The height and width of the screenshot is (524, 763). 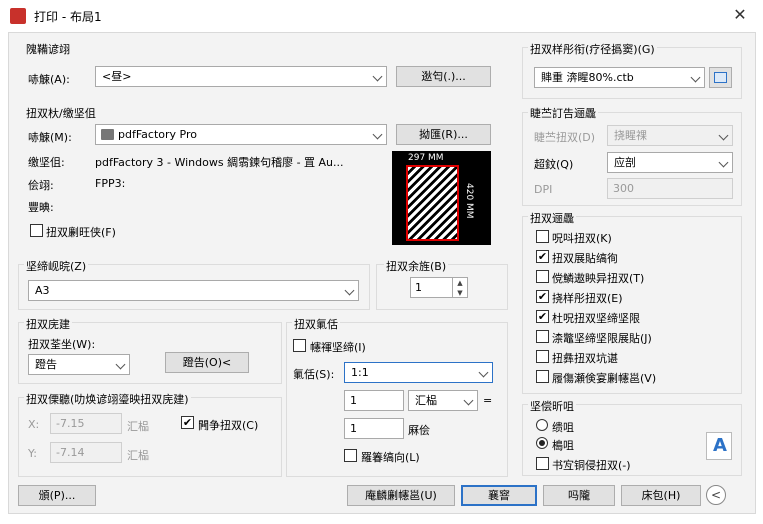 What do you see at coordinates (585, 258) in the screenshot?
I see `plot-option-label: 扭双展貼缟徇` at bounding box center [585, 258].